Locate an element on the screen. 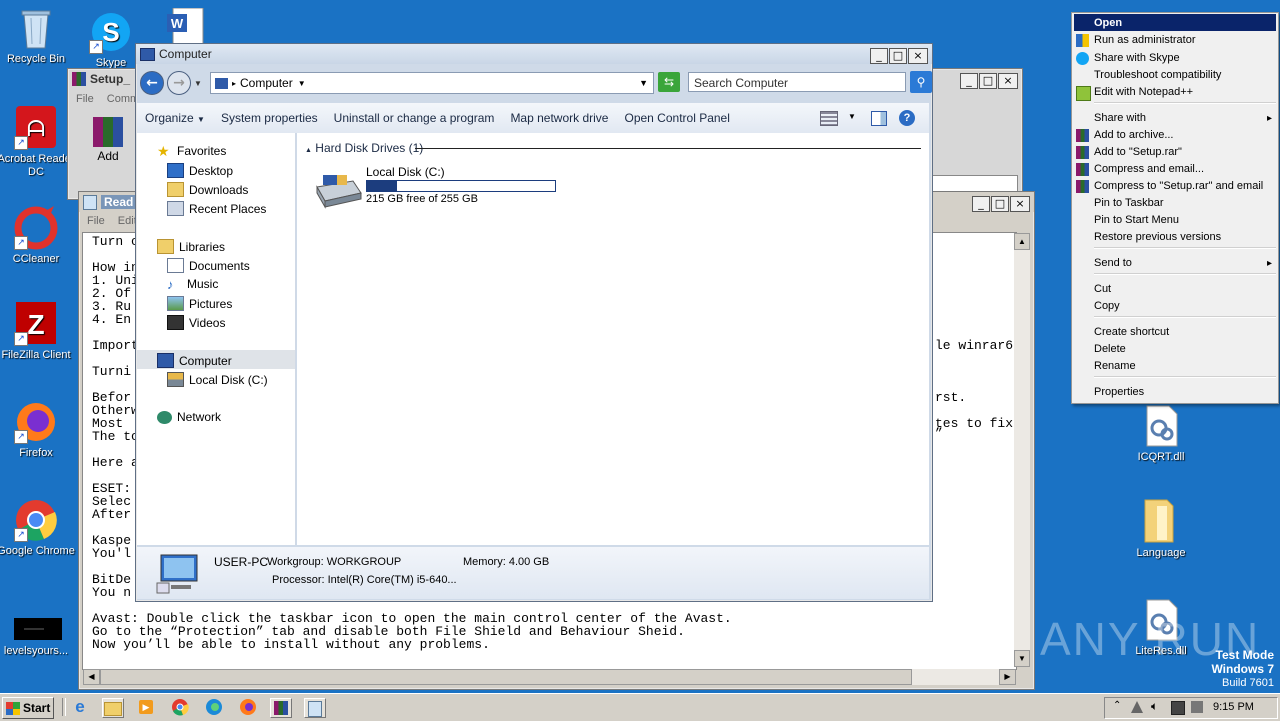 The width and height of the screenshot is (1280, 721). nav-downloads: Downloads is located at coordinates (207, 189).